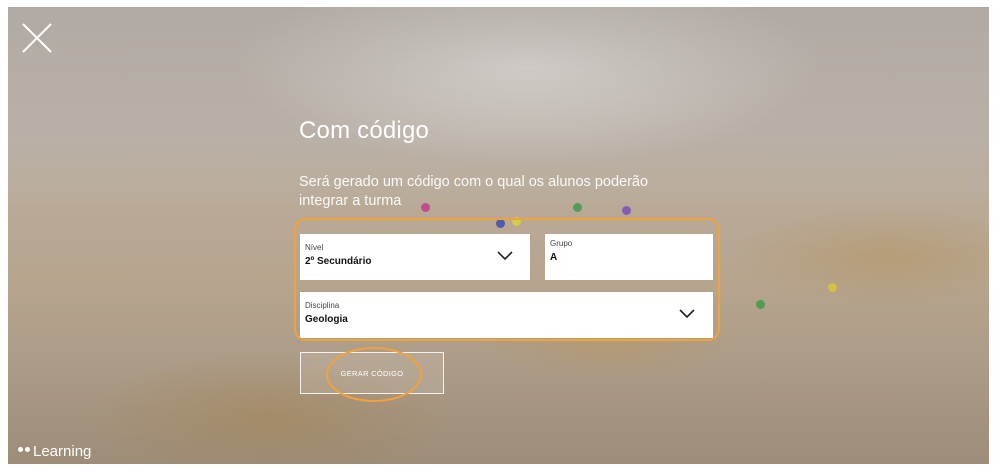 The height and width of the screenshot is (471, 997). Describe the element at coordinates (372, 373) in the screenshot. I see `generate-code-button: GERAR CÓDIGO` at that location.